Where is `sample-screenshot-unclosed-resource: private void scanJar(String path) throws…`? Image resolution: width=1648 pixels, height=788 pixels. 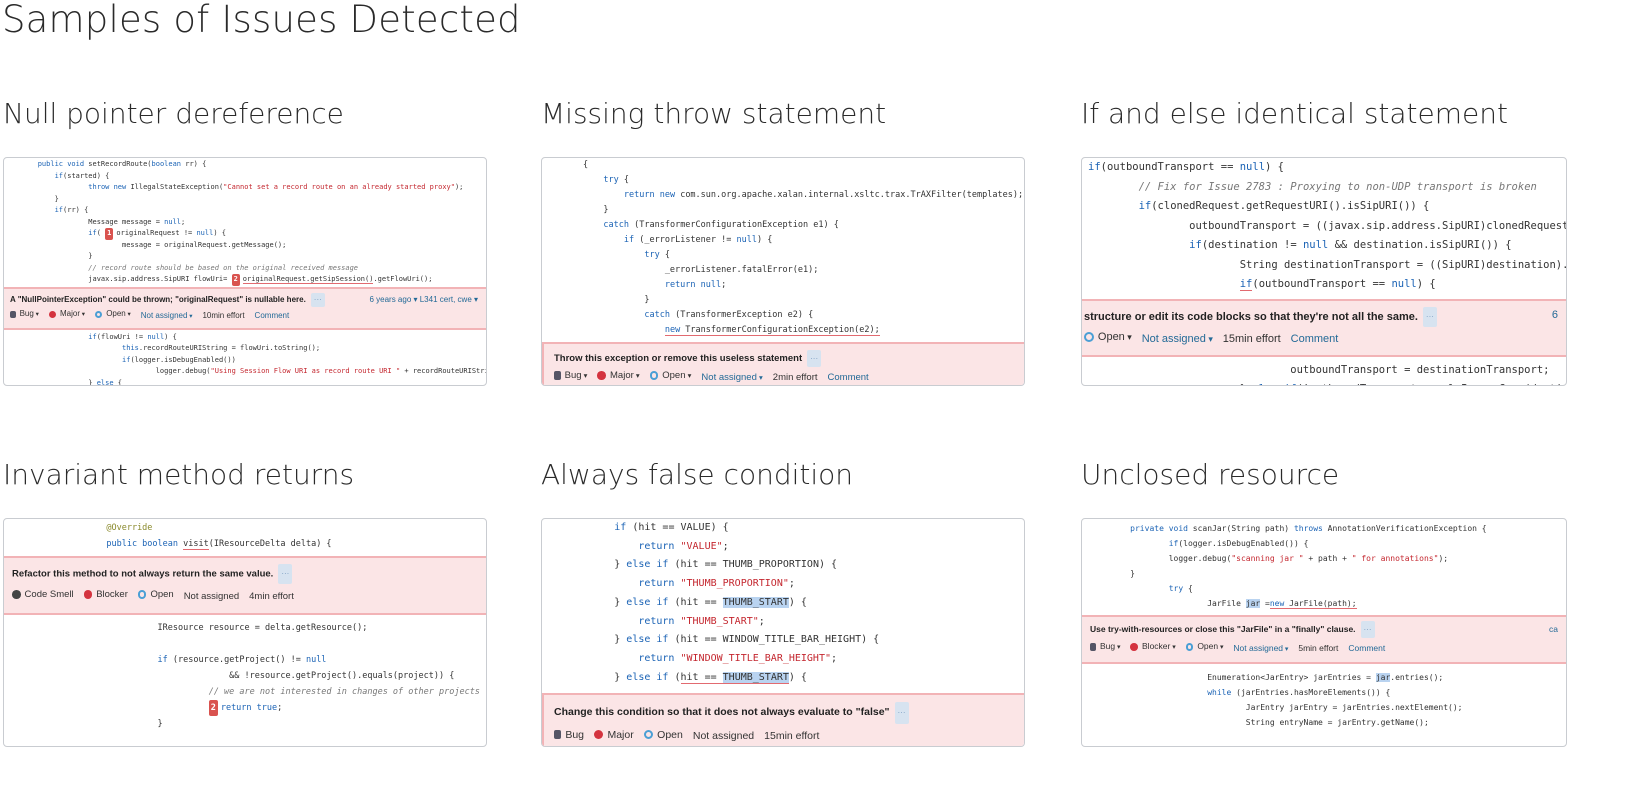
sample-screenshot-unclosed-resource: private void scanJar(String path) throws… is located at coordinates (1324, 632).